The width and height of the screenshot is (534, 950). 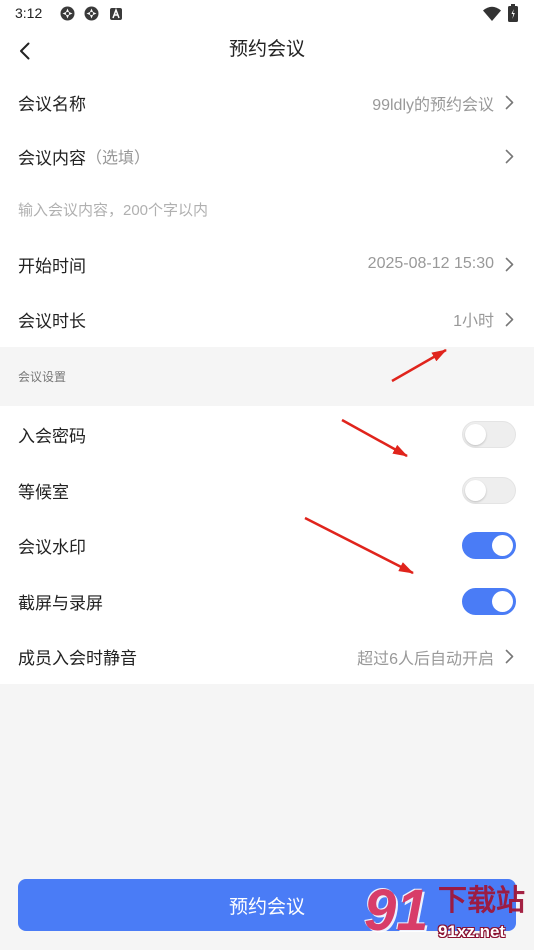 I want to click on start-time-label: 开始时间, so click(x=52, y=266).